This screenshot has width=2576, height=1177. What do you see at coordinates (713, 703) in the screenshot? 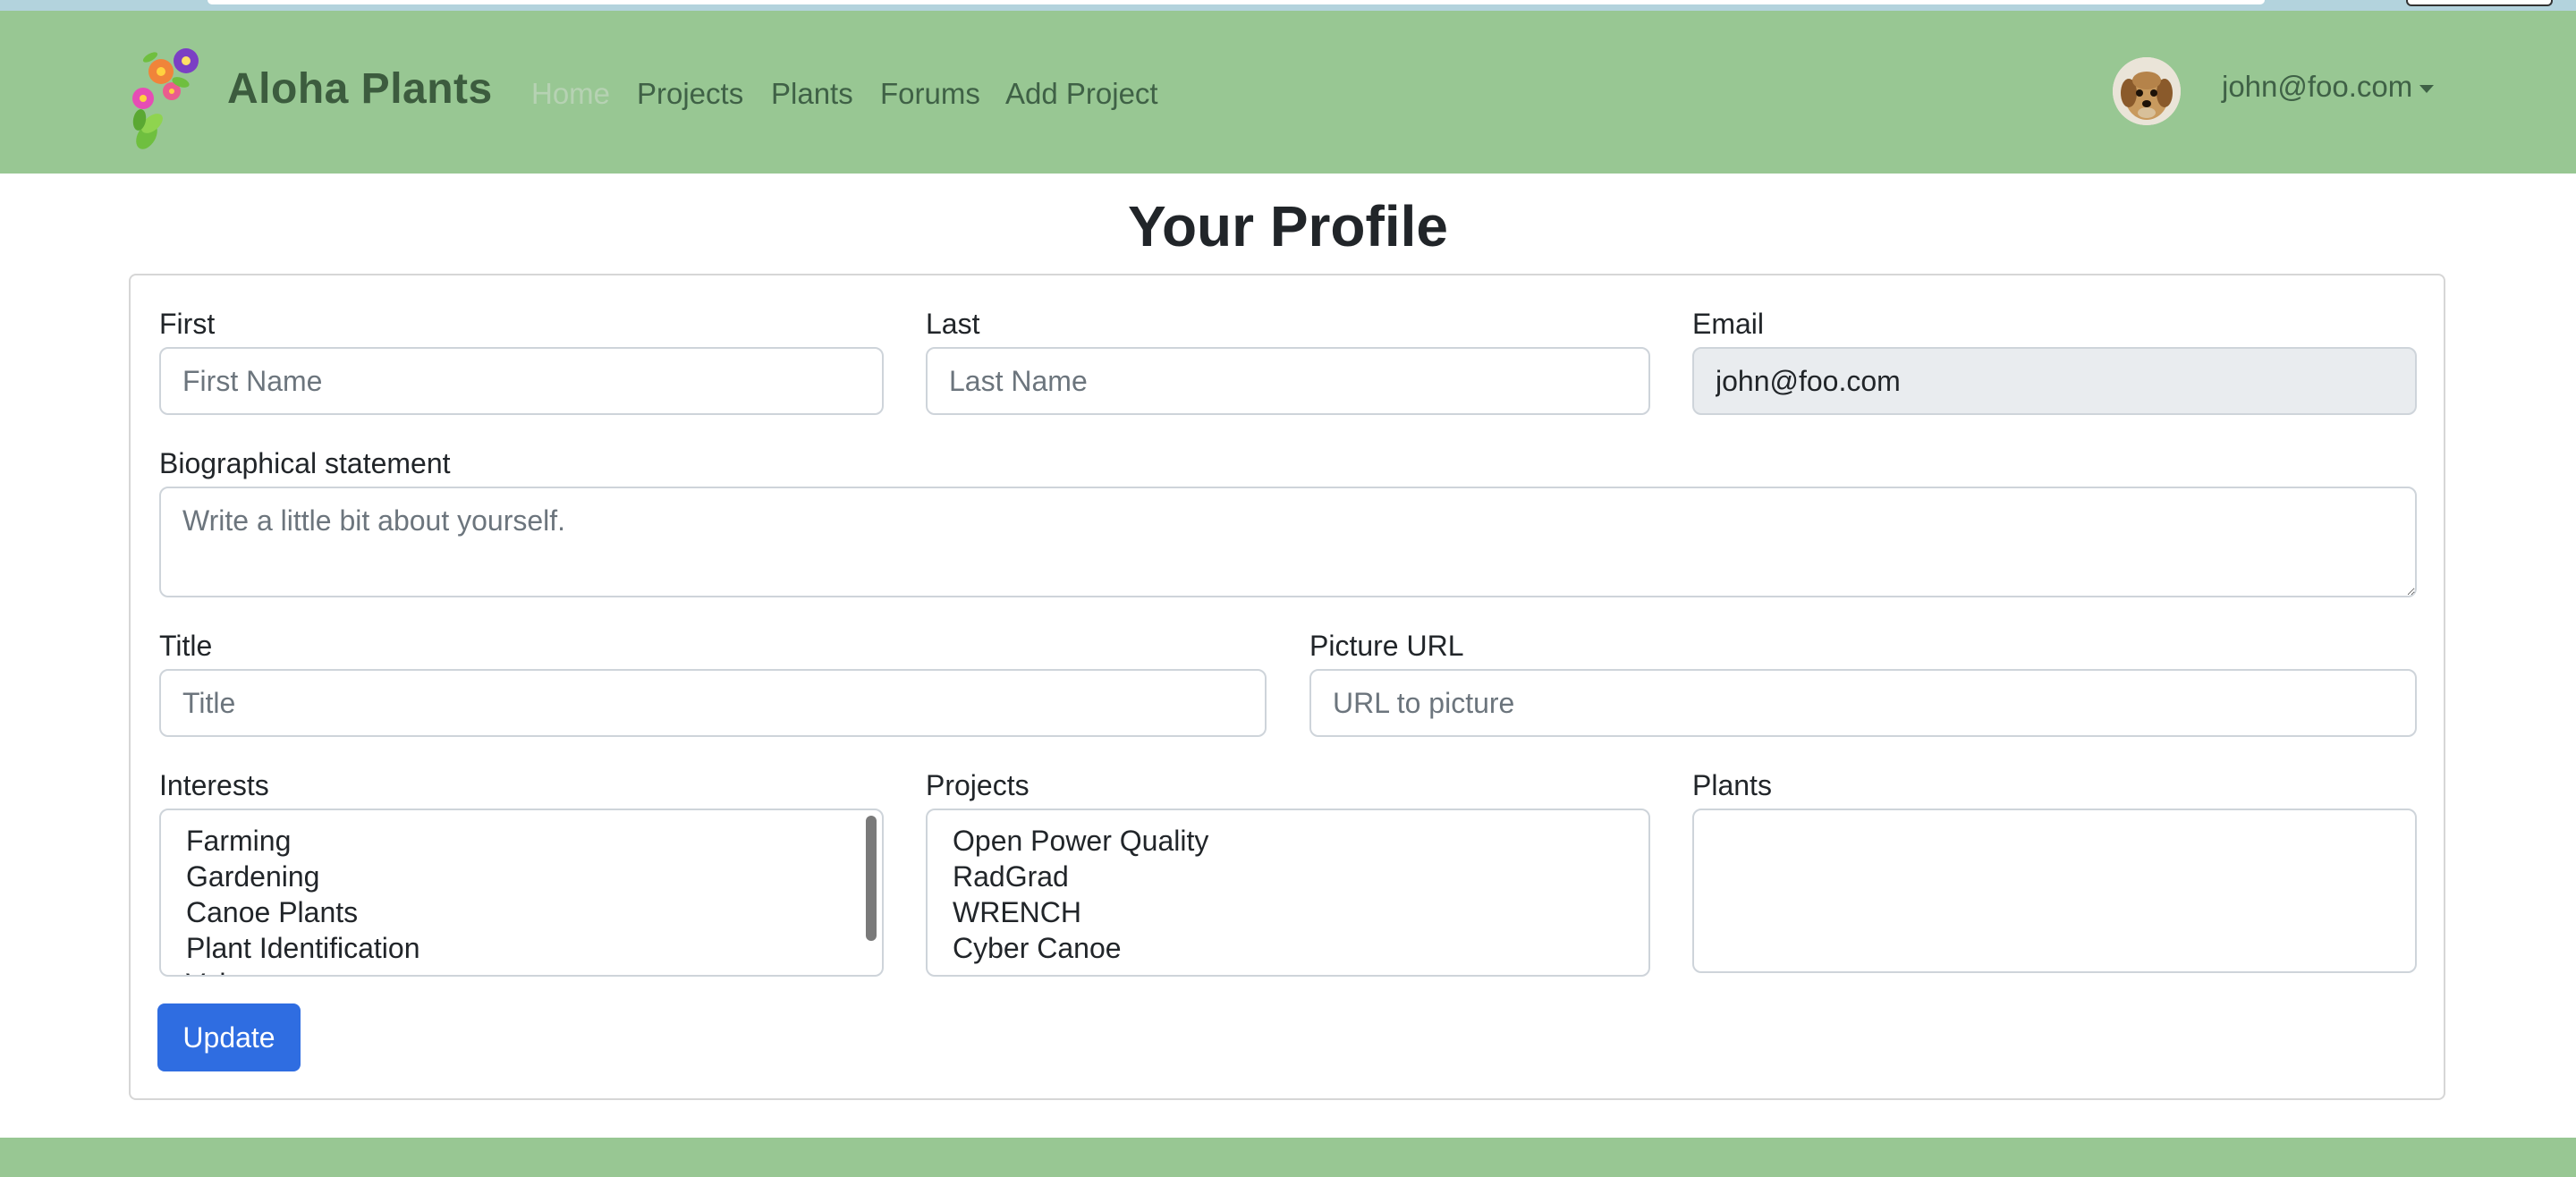
I see `title-input` at bounding box center [713, 703].